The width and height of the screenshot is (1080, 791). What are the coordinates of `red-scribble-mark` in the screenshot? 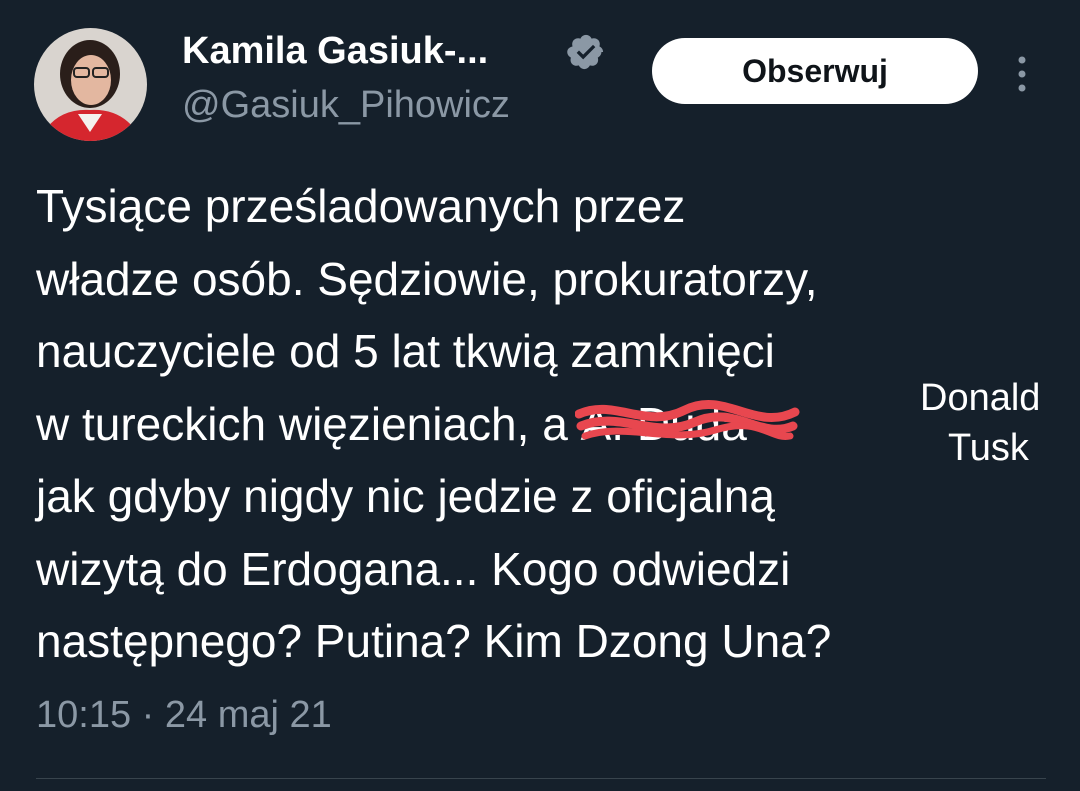 It's located at (687, 419).